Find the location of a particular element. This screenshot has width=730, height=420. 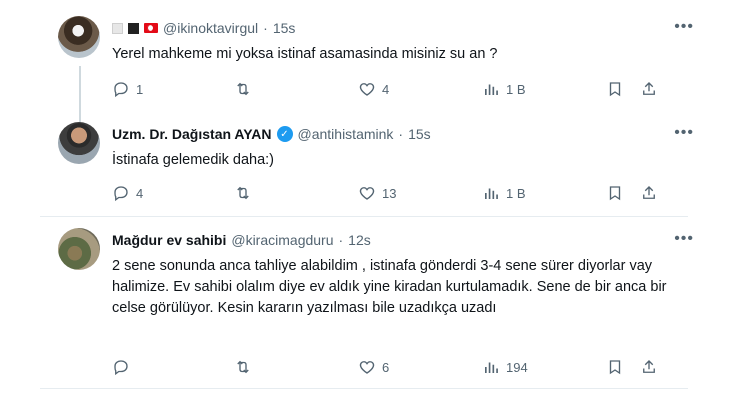

reply-count: 1 is located at coordinates (140, 89).